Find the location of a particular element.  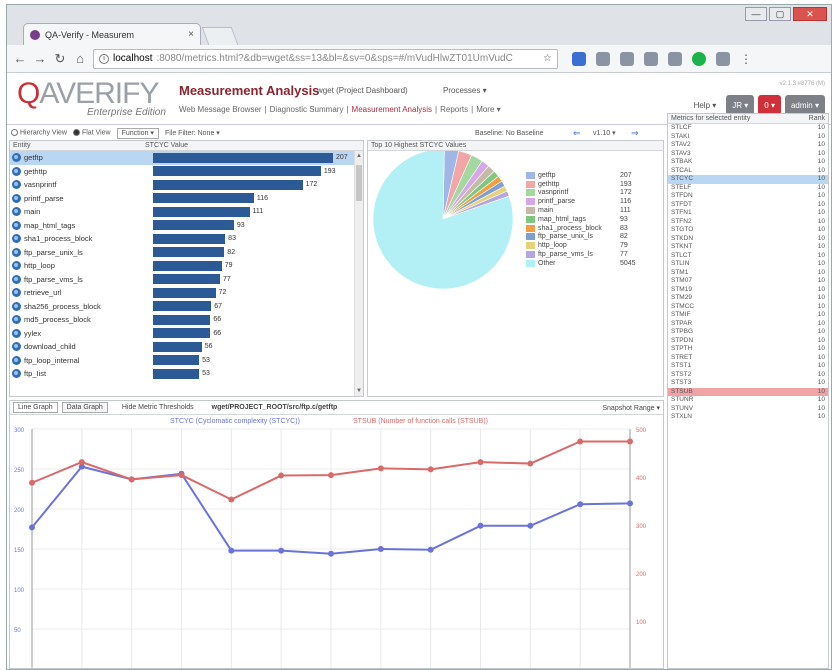

nav-more: More ▾ is located at coordinates (488, 109).